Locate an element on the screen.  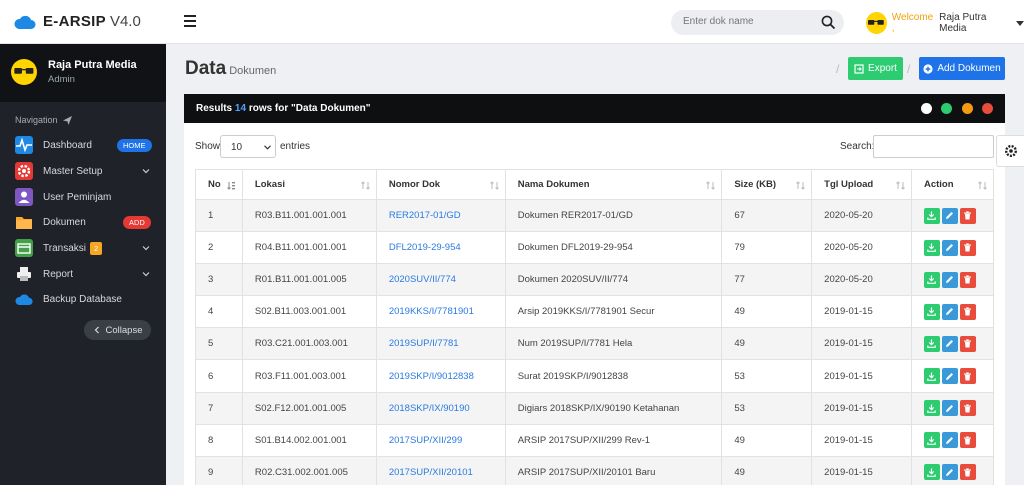
row-lokasi: R03.B11.001.001.001 is located at coordinates (309, 215).